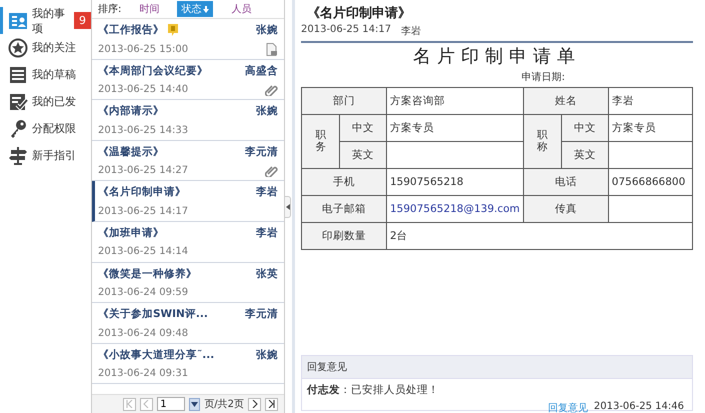 The height and width of the screenshot is (413, 705). Describe the element at coordinates (143, 130) in the screenshot. I see `message-date: 2013-06-25 14:33` at that location.